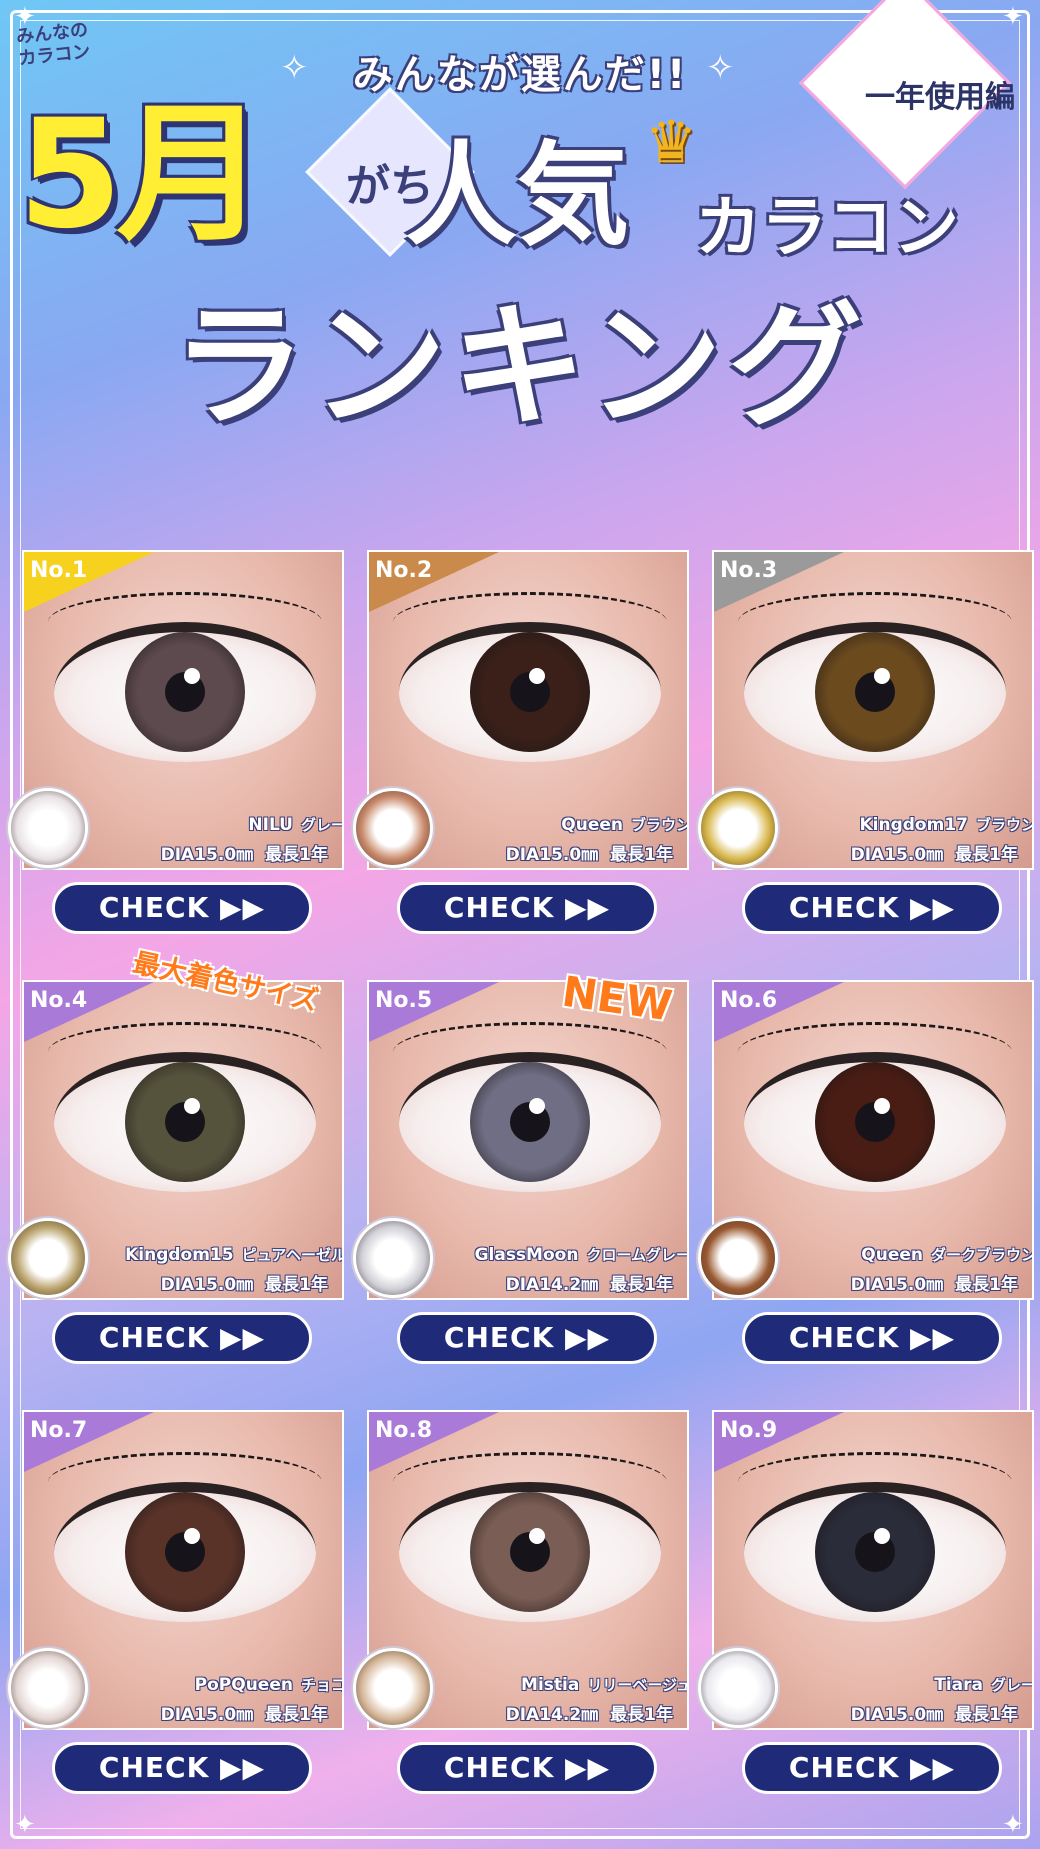 The width and height of the screenshot is (1040, 1849). What do you see at coordinates (59, 570) in the screenshot?
I see `rank-label: No.1` at bounding box center [59, 570].